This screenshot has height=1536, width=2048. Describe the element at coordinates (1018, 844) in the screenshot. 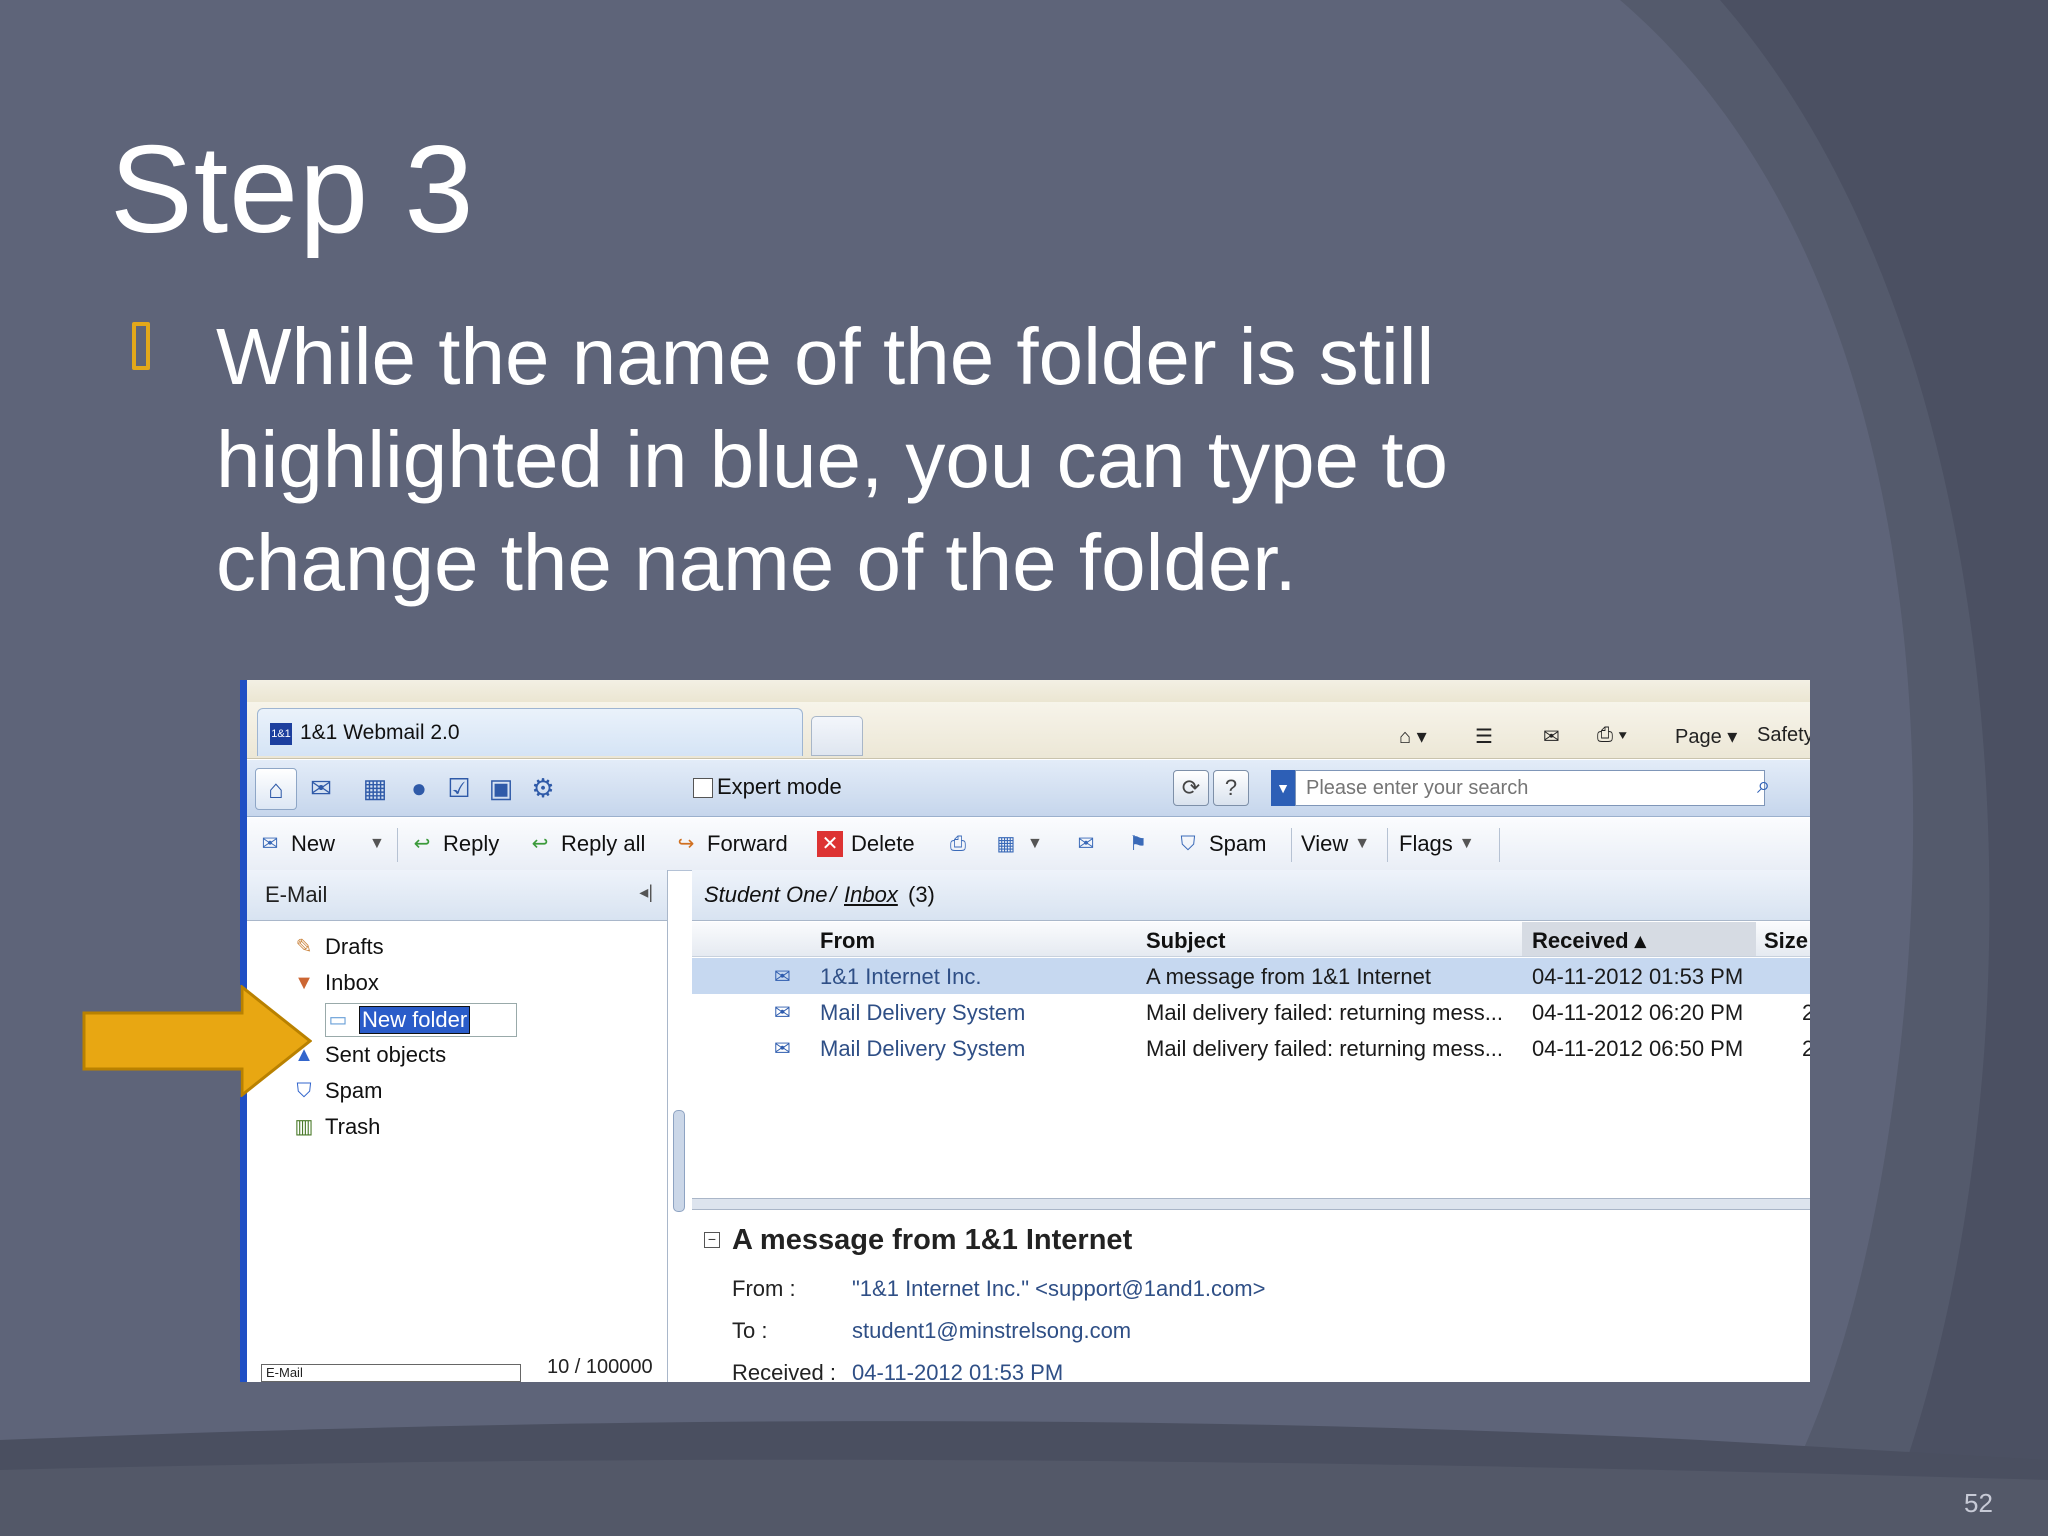

I see `move-icon: ▦ ▼` at that location.